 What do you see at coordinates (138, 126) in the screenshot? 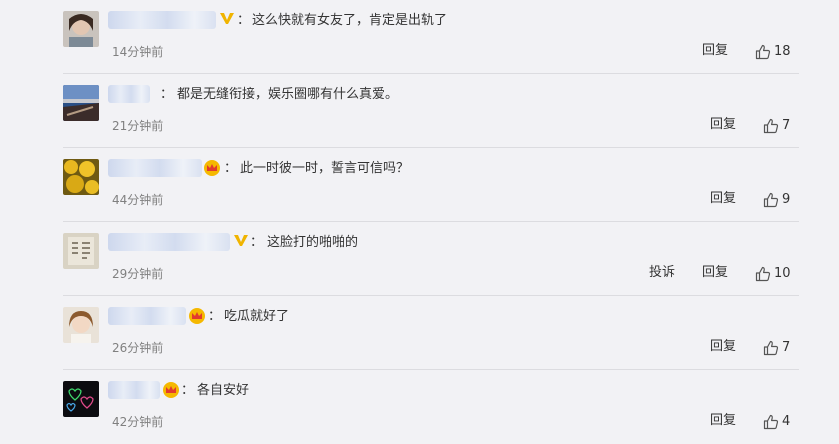
I see `comment-time: 21分钟前` at bounding box center [138, 126].